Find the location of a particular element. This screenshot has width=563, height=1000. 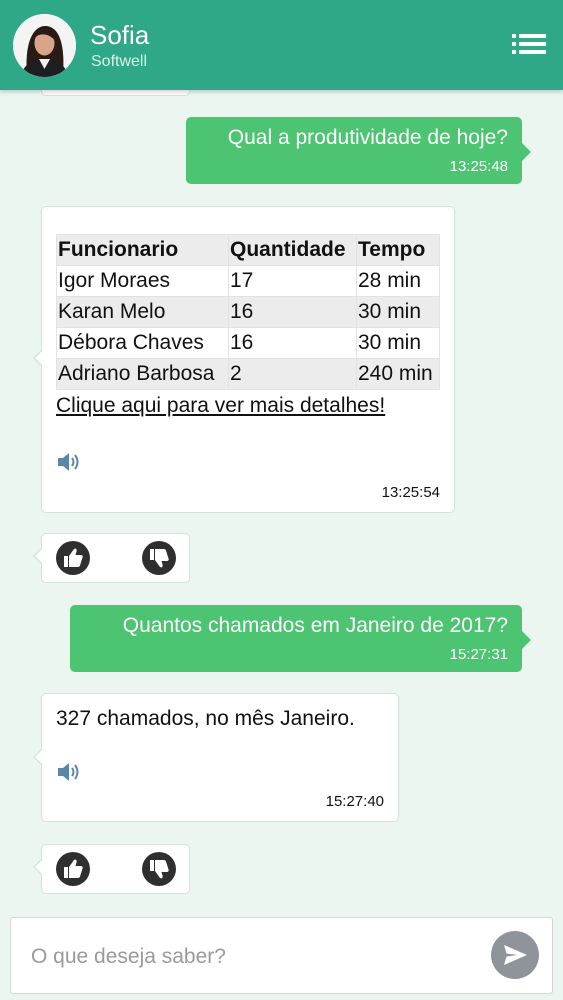

bot-message: 327 chamados, no mês Janeiro. 15:27:40 is located at coordinates (216, 757).